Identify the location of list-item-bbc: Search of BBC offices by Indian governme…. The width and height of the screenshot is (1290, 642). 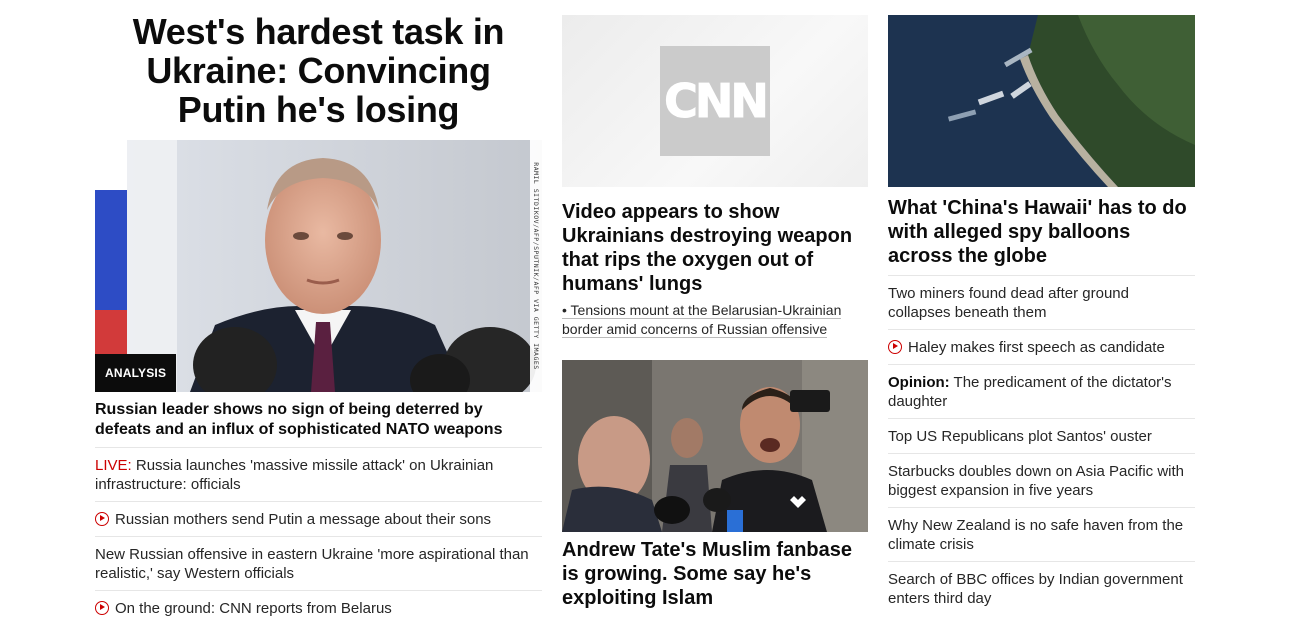
(1041, 588).